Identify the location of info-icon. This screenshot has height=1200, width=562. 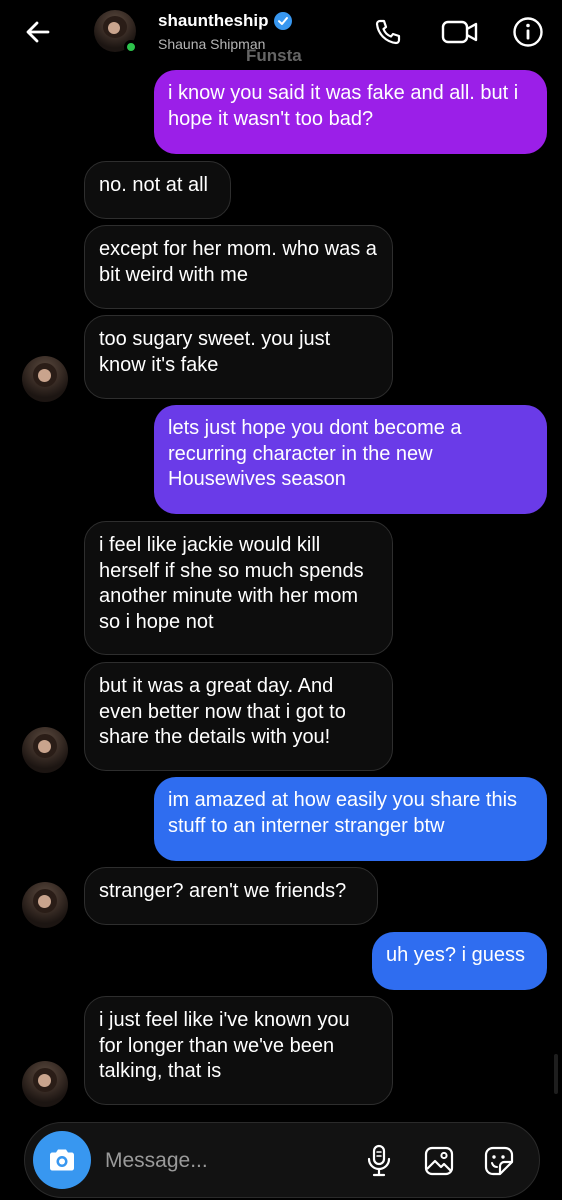
(528, 32).